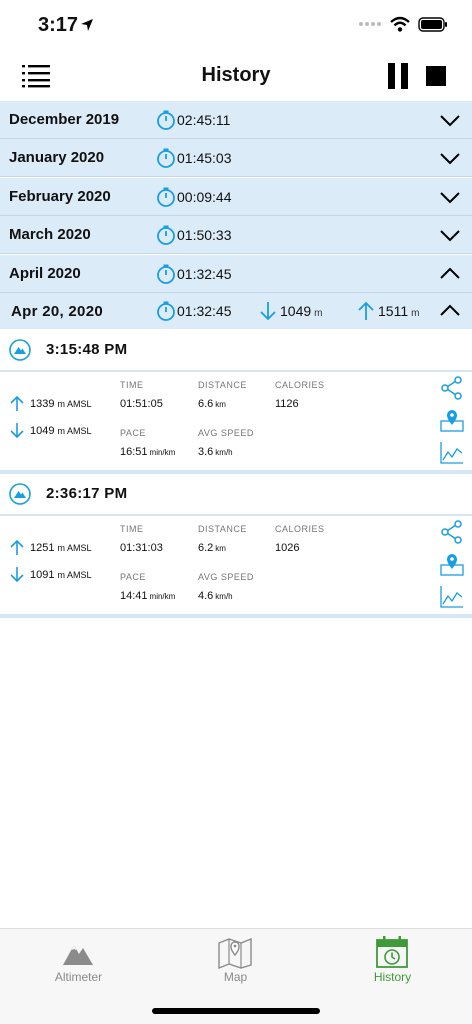  What do you see at coordinates (87, 349) in the screenshot?
I see `session-start-time: 3:15:48 PM` at bounding box center [87, 349].